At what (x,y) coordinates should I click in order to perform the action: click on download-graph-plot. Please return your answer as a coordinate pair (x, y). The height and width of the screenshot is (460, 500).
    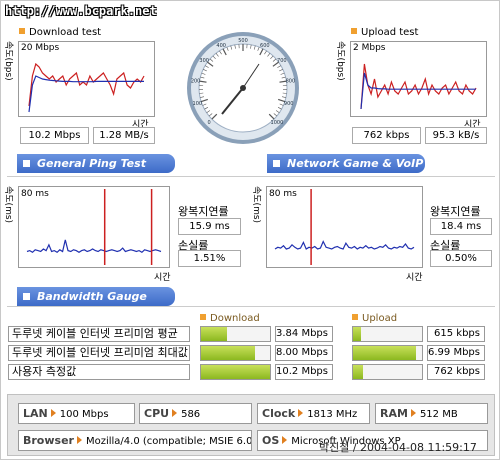
    Looking at the image, I should click on (86, 87).